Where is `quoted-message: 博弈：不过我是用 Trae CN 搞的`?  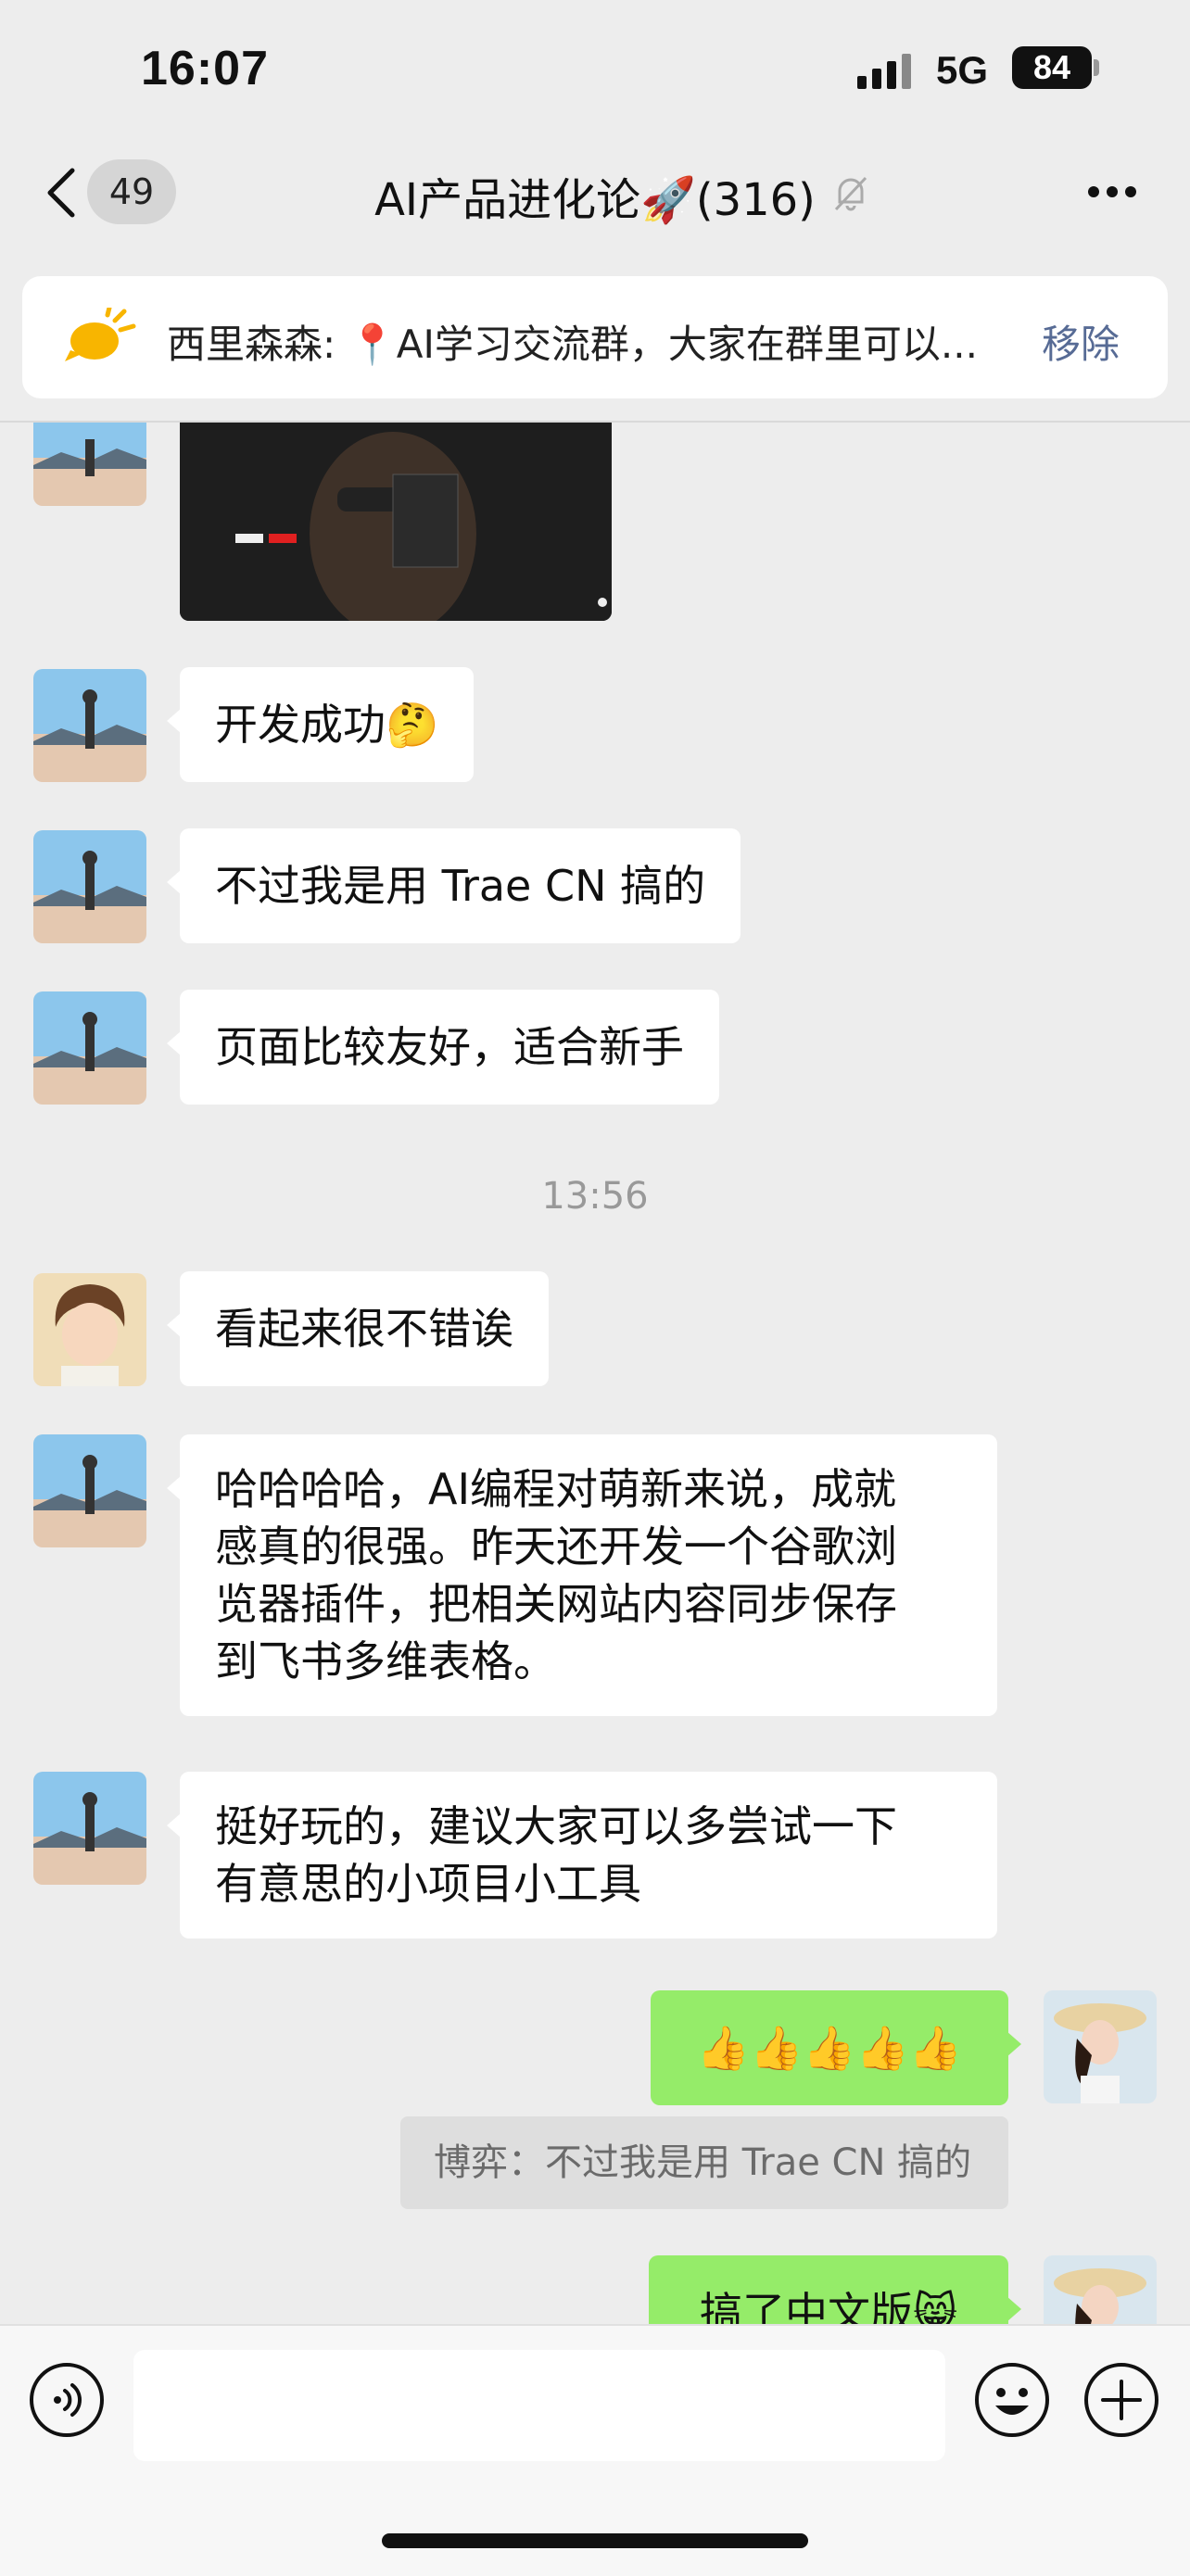 quoted-message: 博弈：不过我是用 Trae CN 搞的 is located at coordinates (704, 2162).